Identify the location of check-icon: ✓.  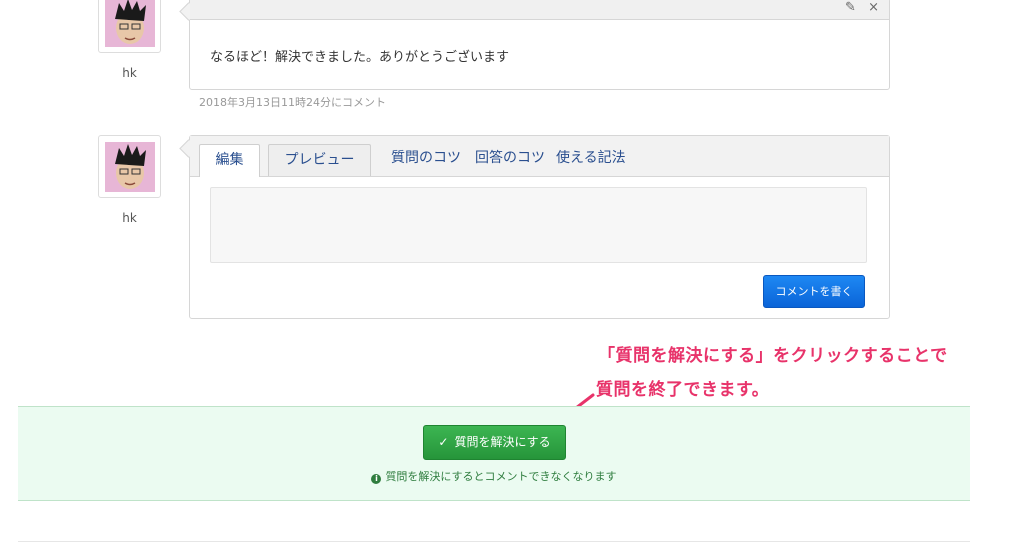
(443, 442).